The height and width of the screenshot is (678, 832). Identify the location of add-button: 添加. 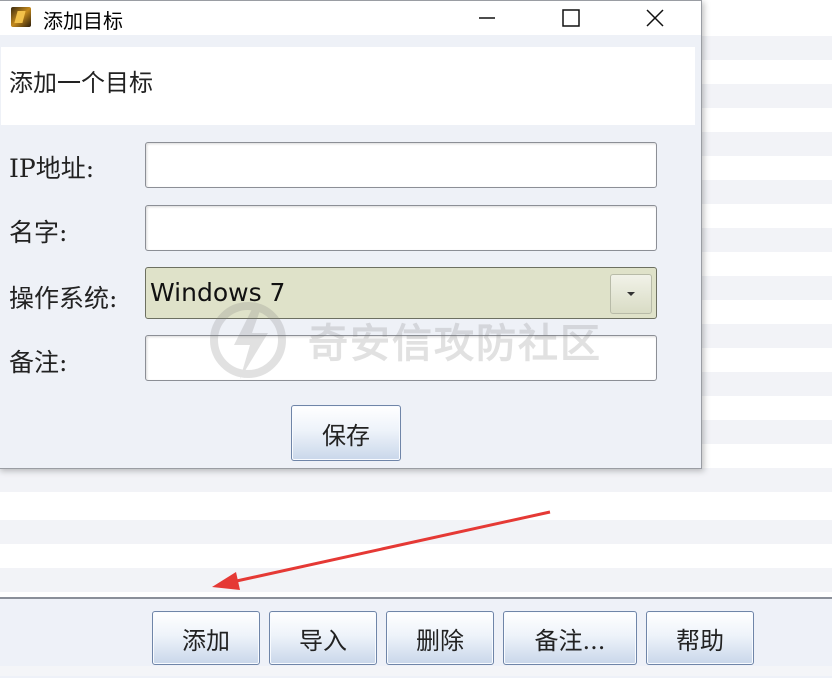
(206, 638).